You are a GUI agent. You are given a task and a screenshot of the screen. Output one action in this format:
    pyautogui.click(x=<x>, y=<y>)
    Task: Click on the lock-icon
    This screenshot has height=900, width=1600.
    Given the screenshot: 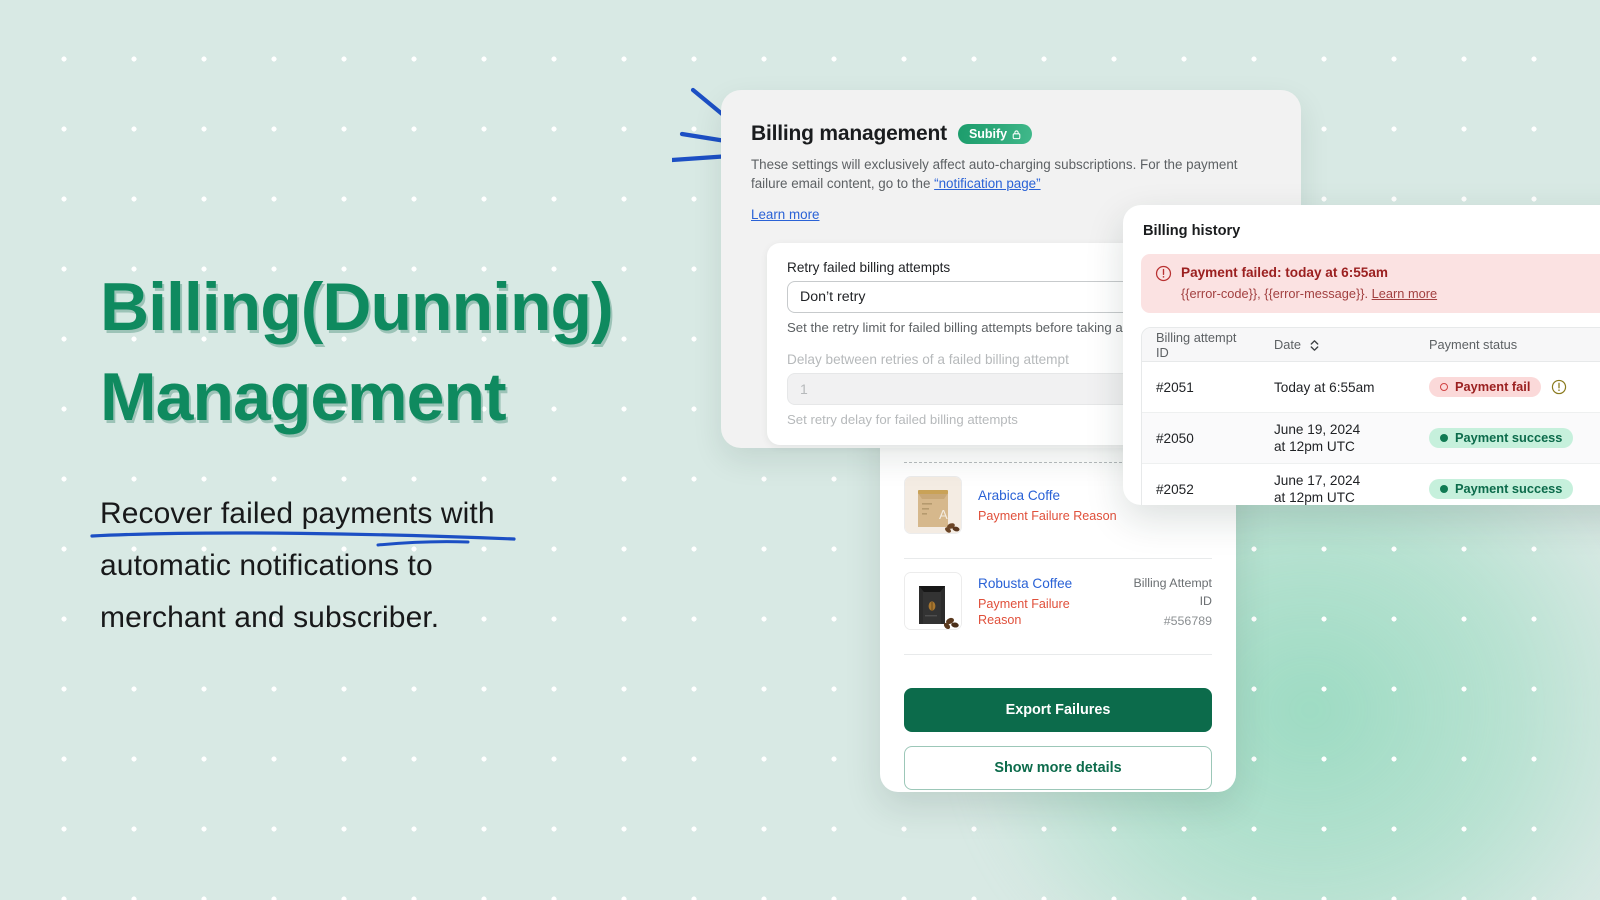 What is the action you would take?
    pyautogui.click(x=1016, y=134)
    